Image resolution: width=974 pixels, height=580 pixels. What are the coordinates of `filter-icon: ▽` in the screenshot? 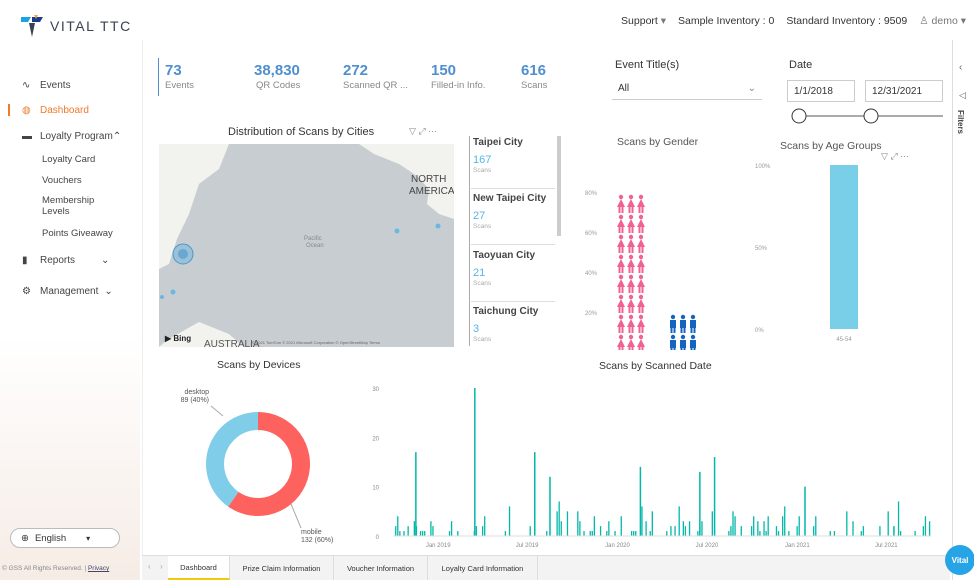 It's located at (412, 131).